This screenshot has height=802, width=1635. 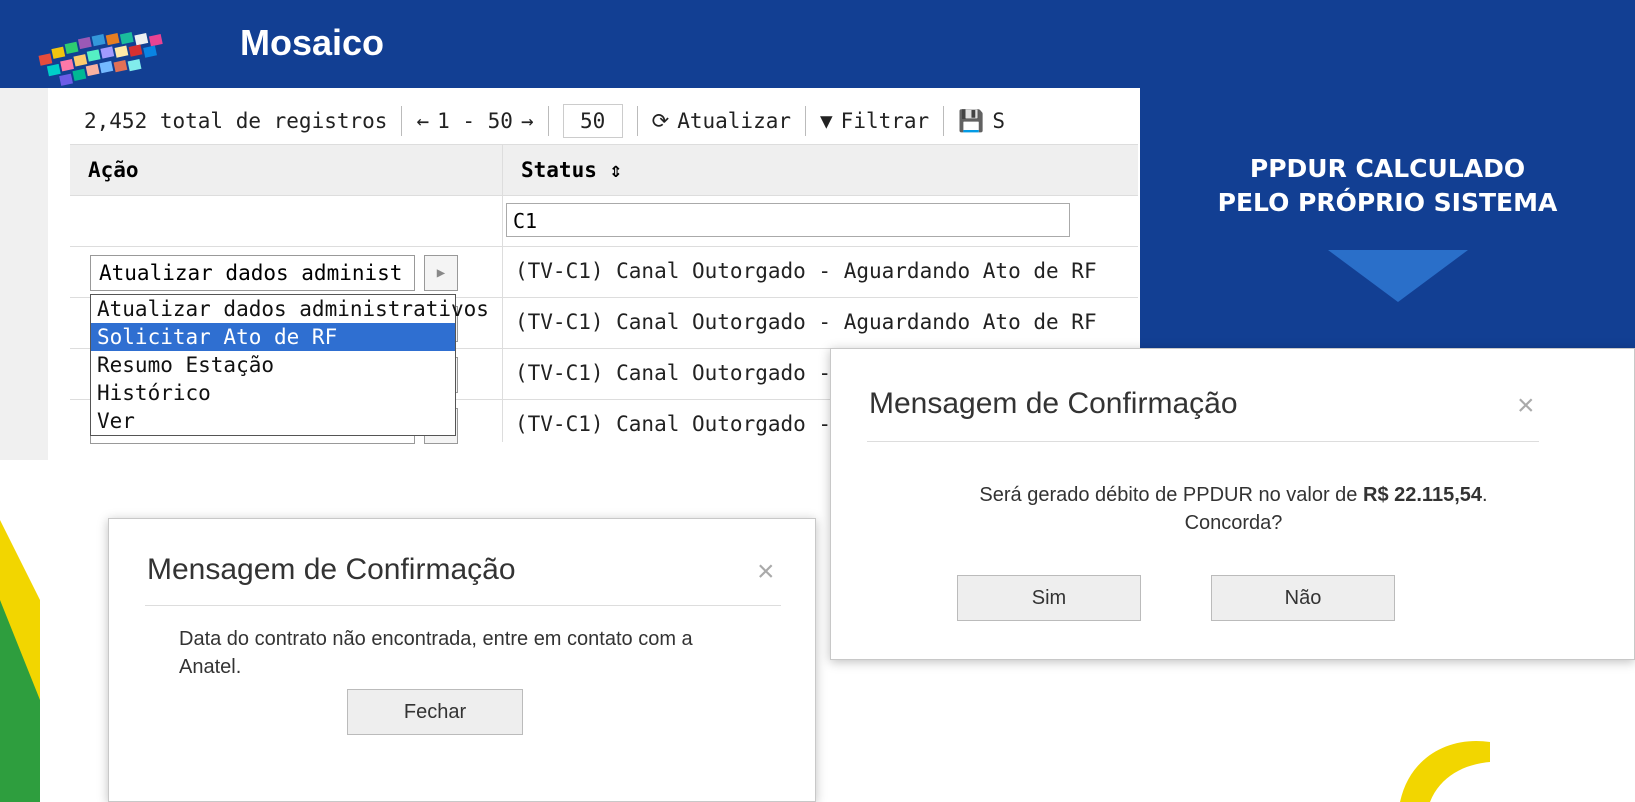 I want to click on no-button: Não, so click(x=1303, y=598).